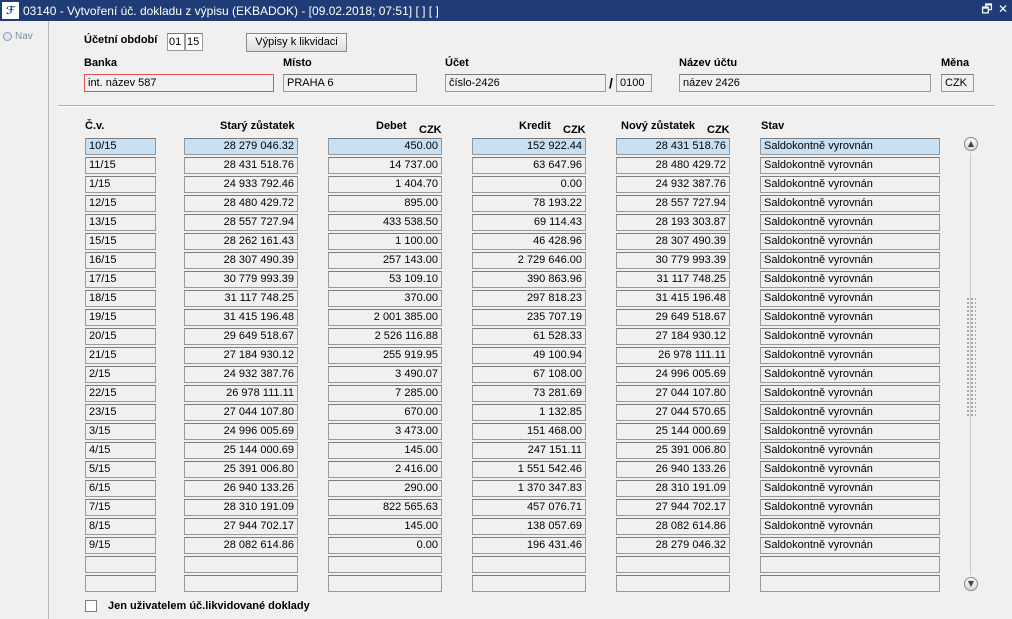  Describe the element at coordinates (120, 146) in the screenshot. I see `cell-cv: 10/15` at that location.